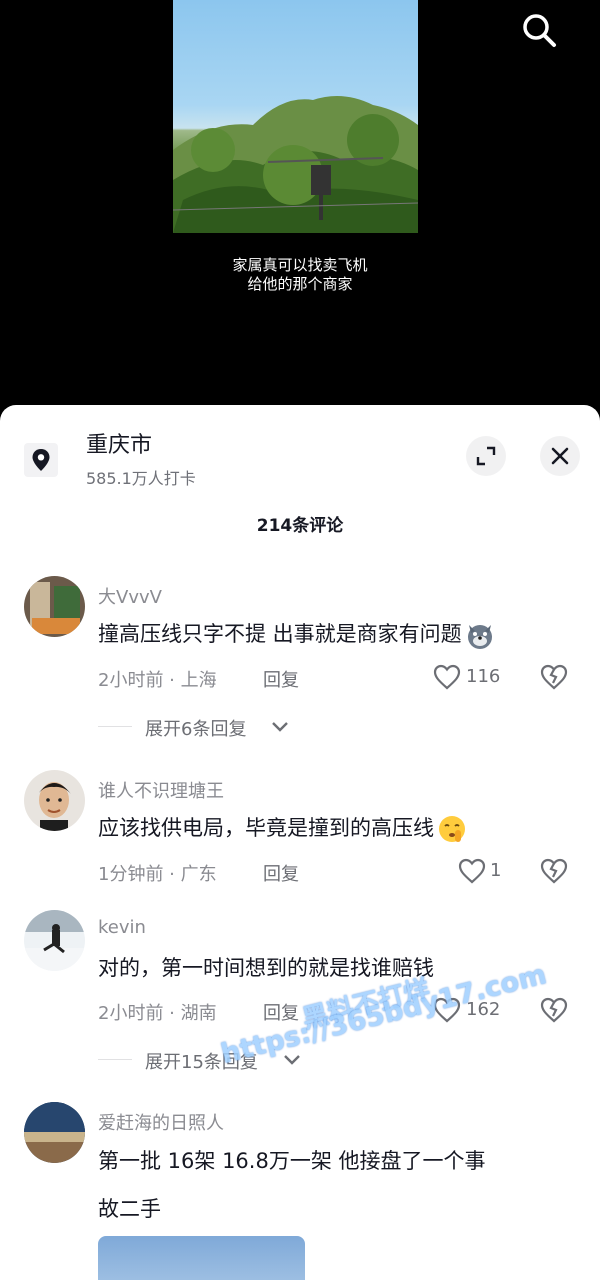 The image size is (600, 1280). What do you see at coordinates (130, 596) in the screenshot?
I see `comment-username: 大VvvV` at bounding box center [130, 596].